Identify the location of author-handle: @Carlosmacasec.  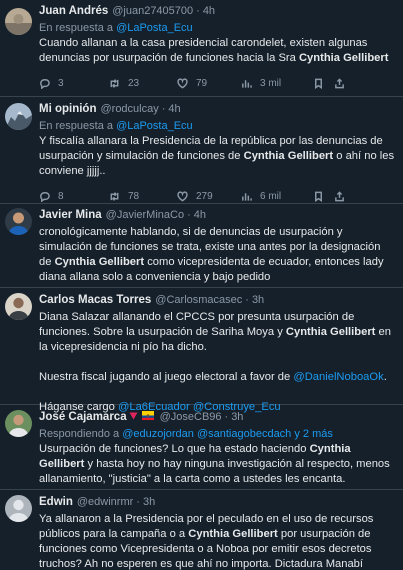
(198, 300).